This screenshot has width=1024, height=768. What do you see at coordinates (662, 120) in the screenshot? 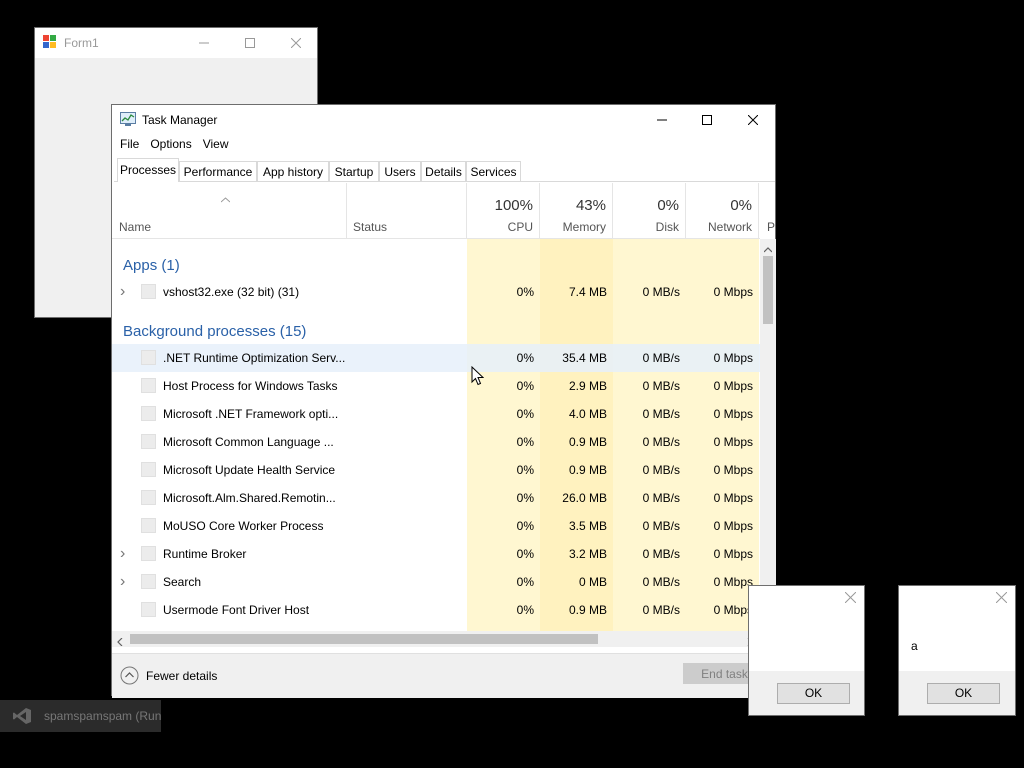
I see `tm-minimize-button` at bounding box center [662, 120].